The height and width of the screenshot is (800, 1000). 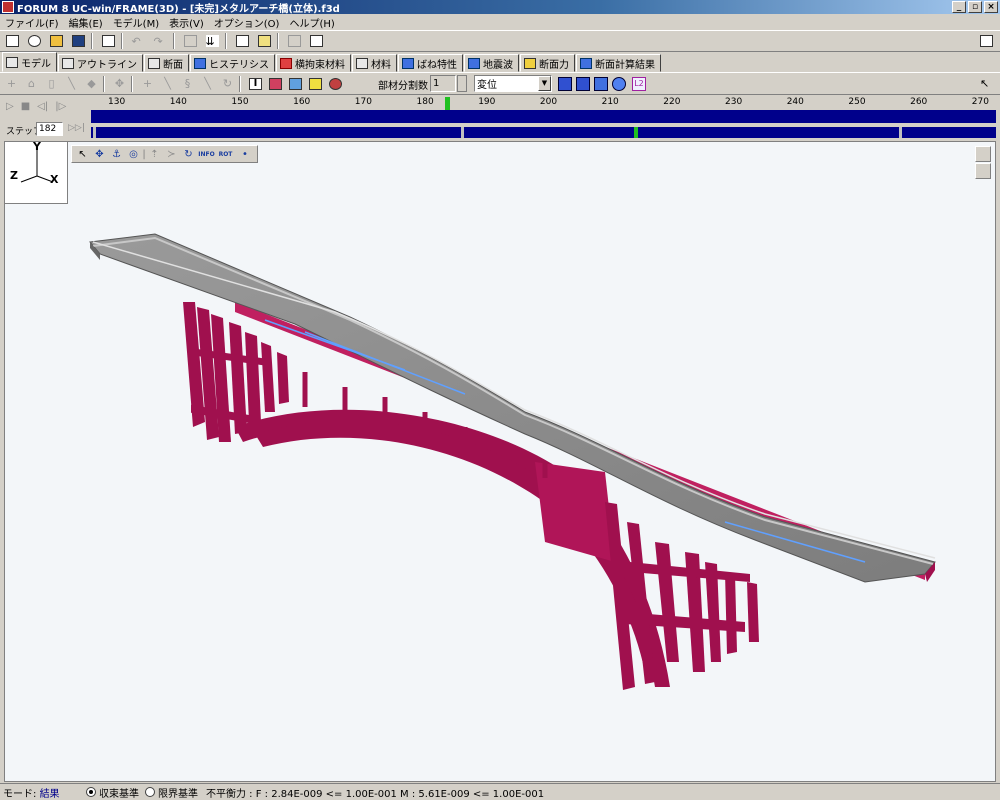 I want to click on calc-icon, so click(x=242, y=41).